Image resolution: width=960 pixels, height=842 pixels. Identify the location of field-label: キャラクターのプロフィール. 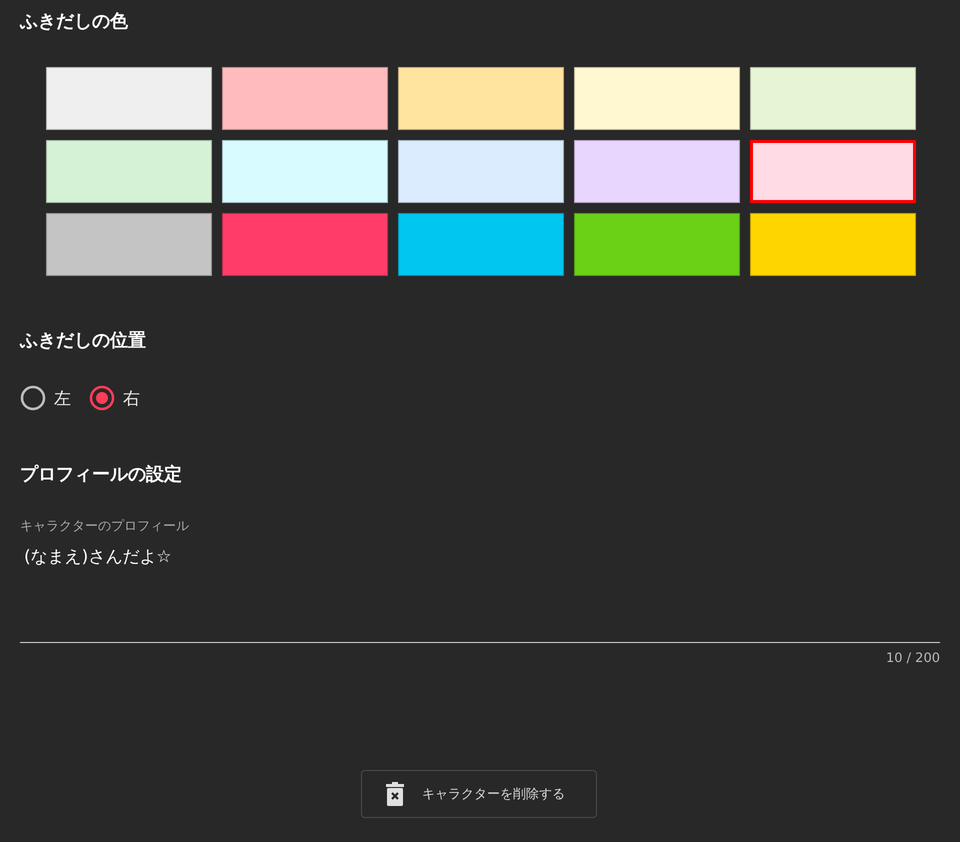
(104, 526).